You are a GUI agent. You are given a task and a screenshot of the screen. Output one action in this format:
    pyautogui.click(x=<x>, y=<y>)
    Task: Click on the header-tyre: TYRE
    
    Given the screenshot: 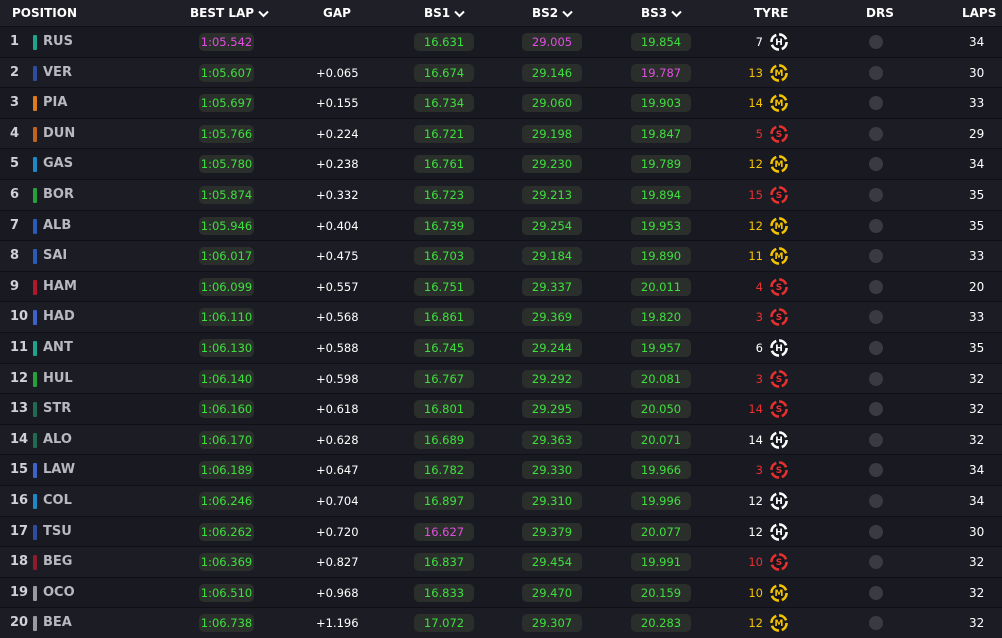 What is the action you would take?
    pyautogui.click(x=771, y=13)
    